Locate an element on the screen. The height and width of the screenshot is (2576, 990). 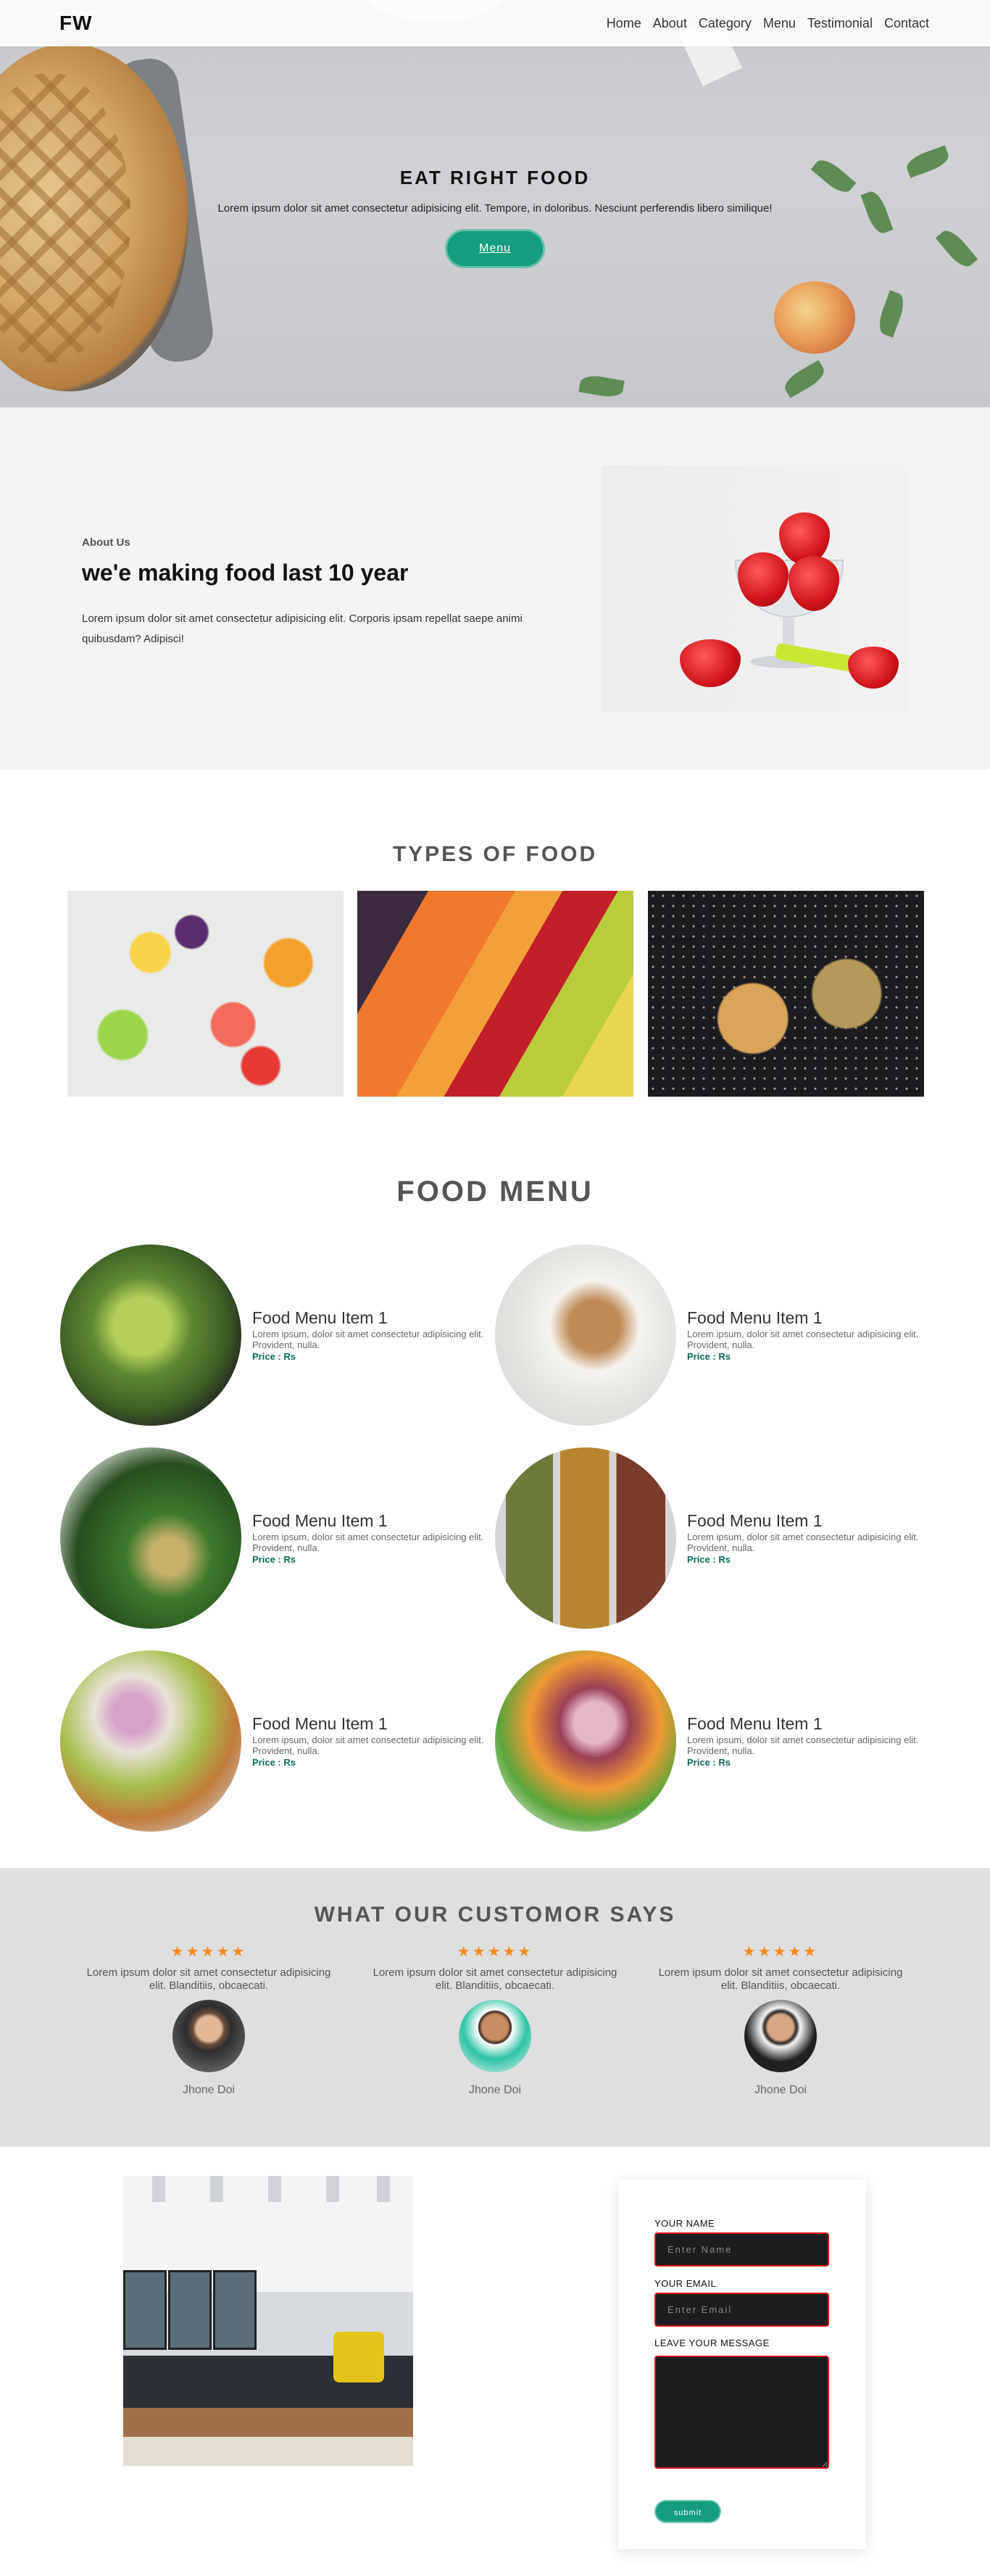
meal-prep-image is located at coordinates (585, 1538).